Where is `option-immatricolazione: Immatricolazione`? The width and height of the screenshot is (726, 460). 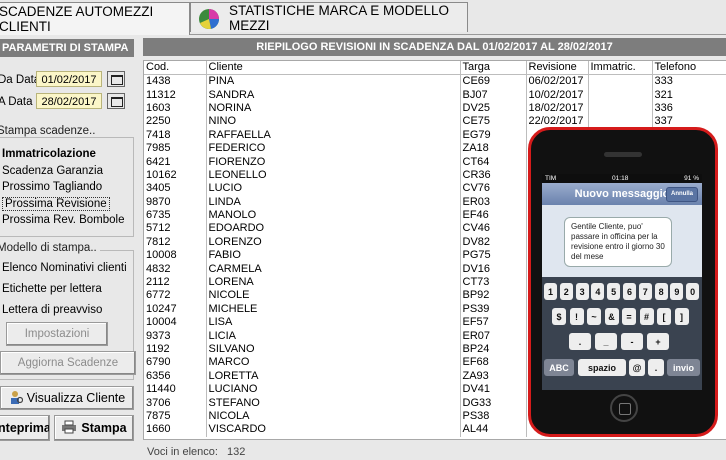 option-immatricolazione: Immatricolazione is located at coordinates (49, 154).